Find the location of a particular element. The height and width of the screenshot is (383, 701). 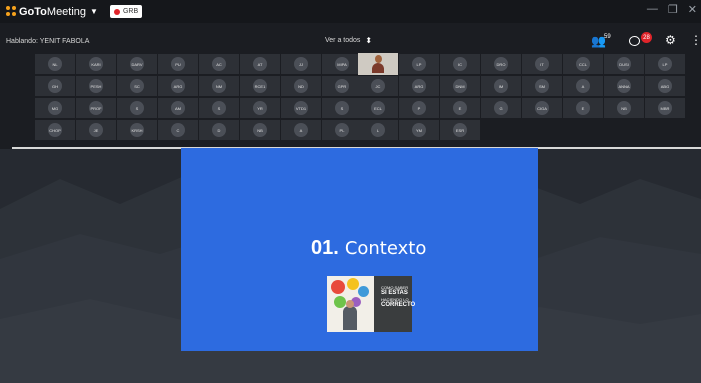

participant-initials: A is located at coordinates (301, 130).